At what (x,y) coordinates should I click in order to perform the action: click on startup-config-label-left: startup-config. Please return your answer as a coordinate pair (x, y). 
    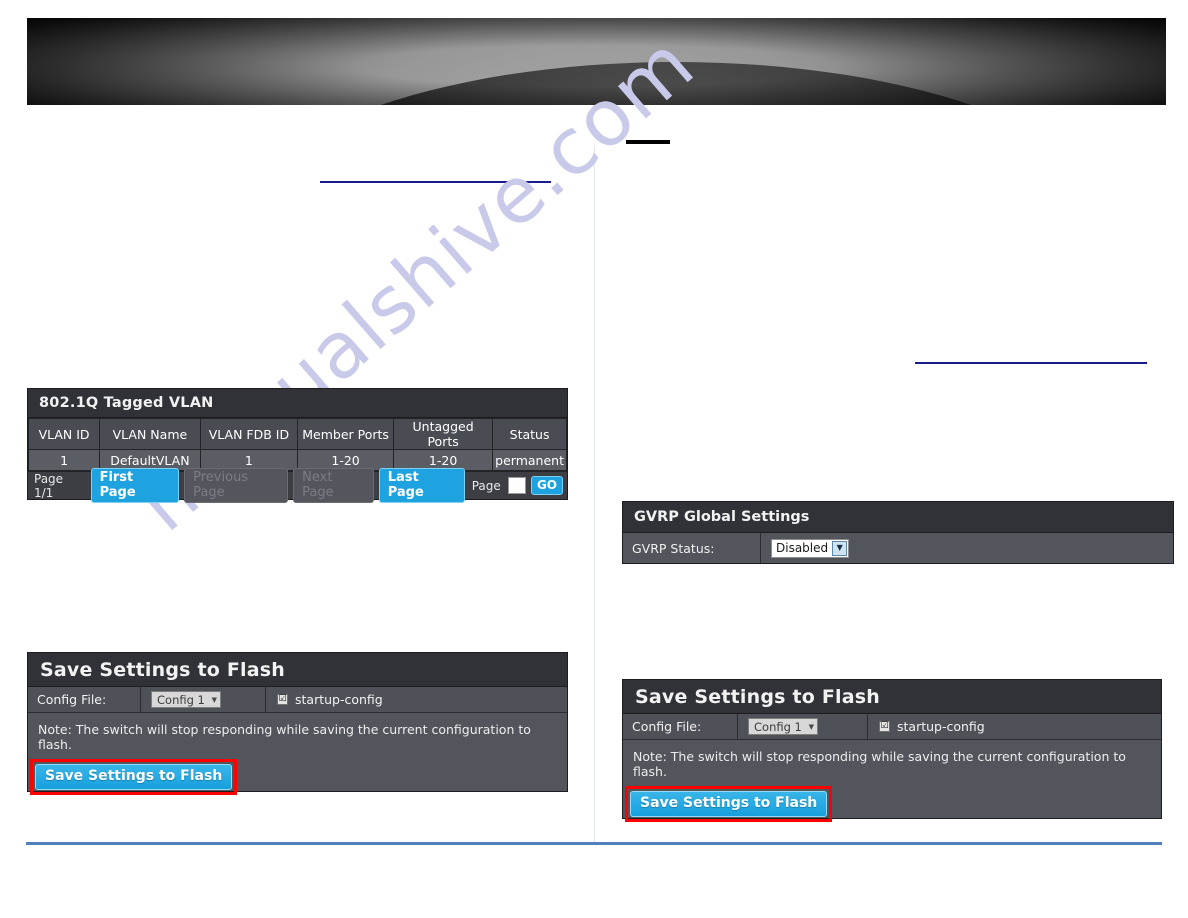
    Looking at the image, I should click on (339, 699).